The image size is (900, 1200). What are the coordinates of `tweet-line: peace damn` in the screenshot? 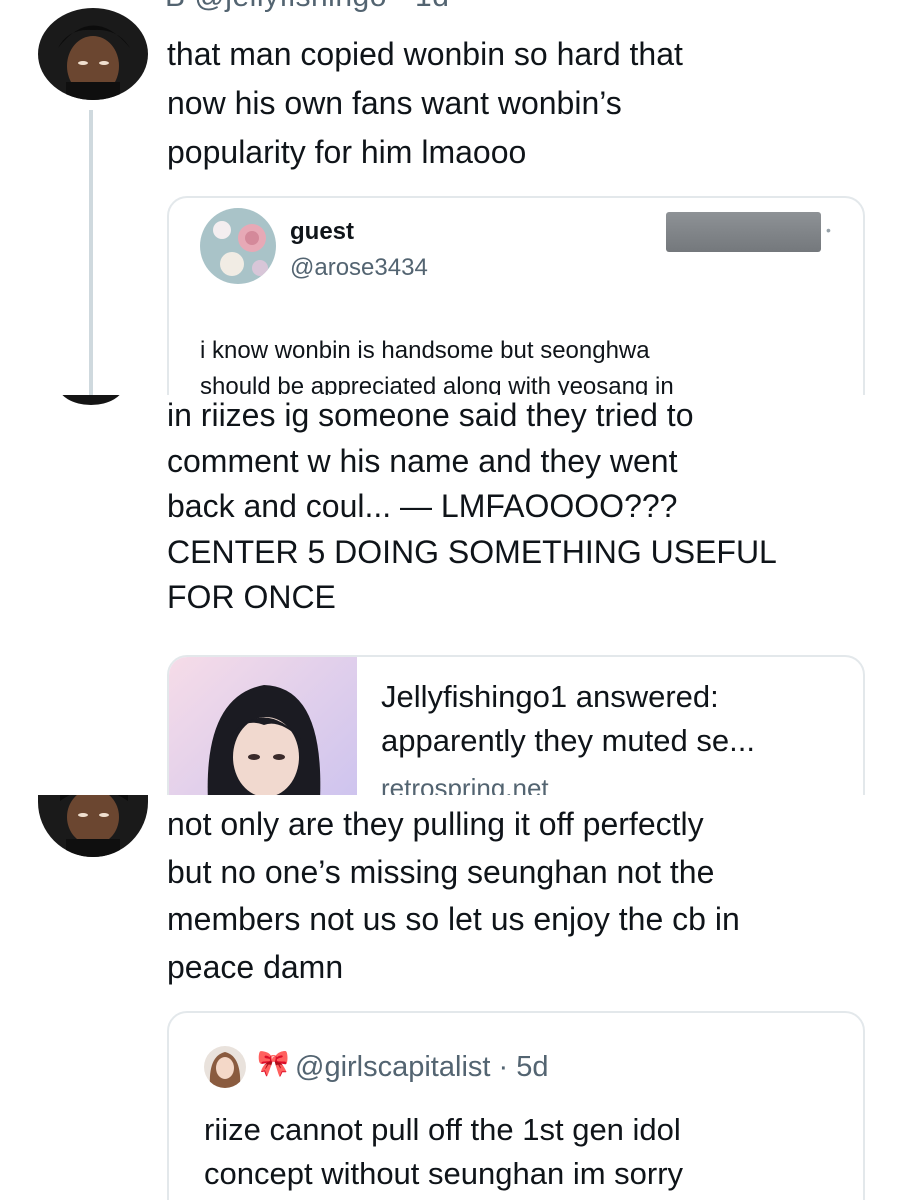 It's located at (255, 966).